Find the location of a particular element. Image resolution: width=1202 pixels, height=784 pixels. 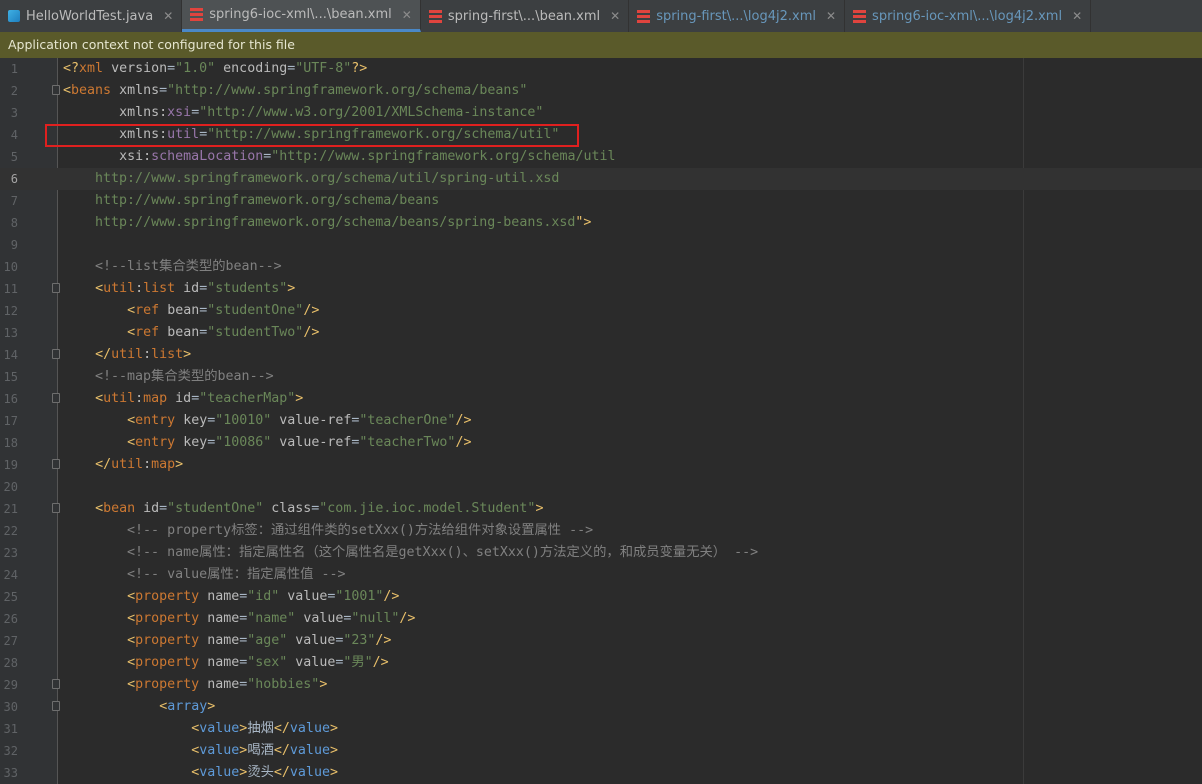

code-line: 10 <!--list集合类型的bean--> is located at coordinates (601, 267).